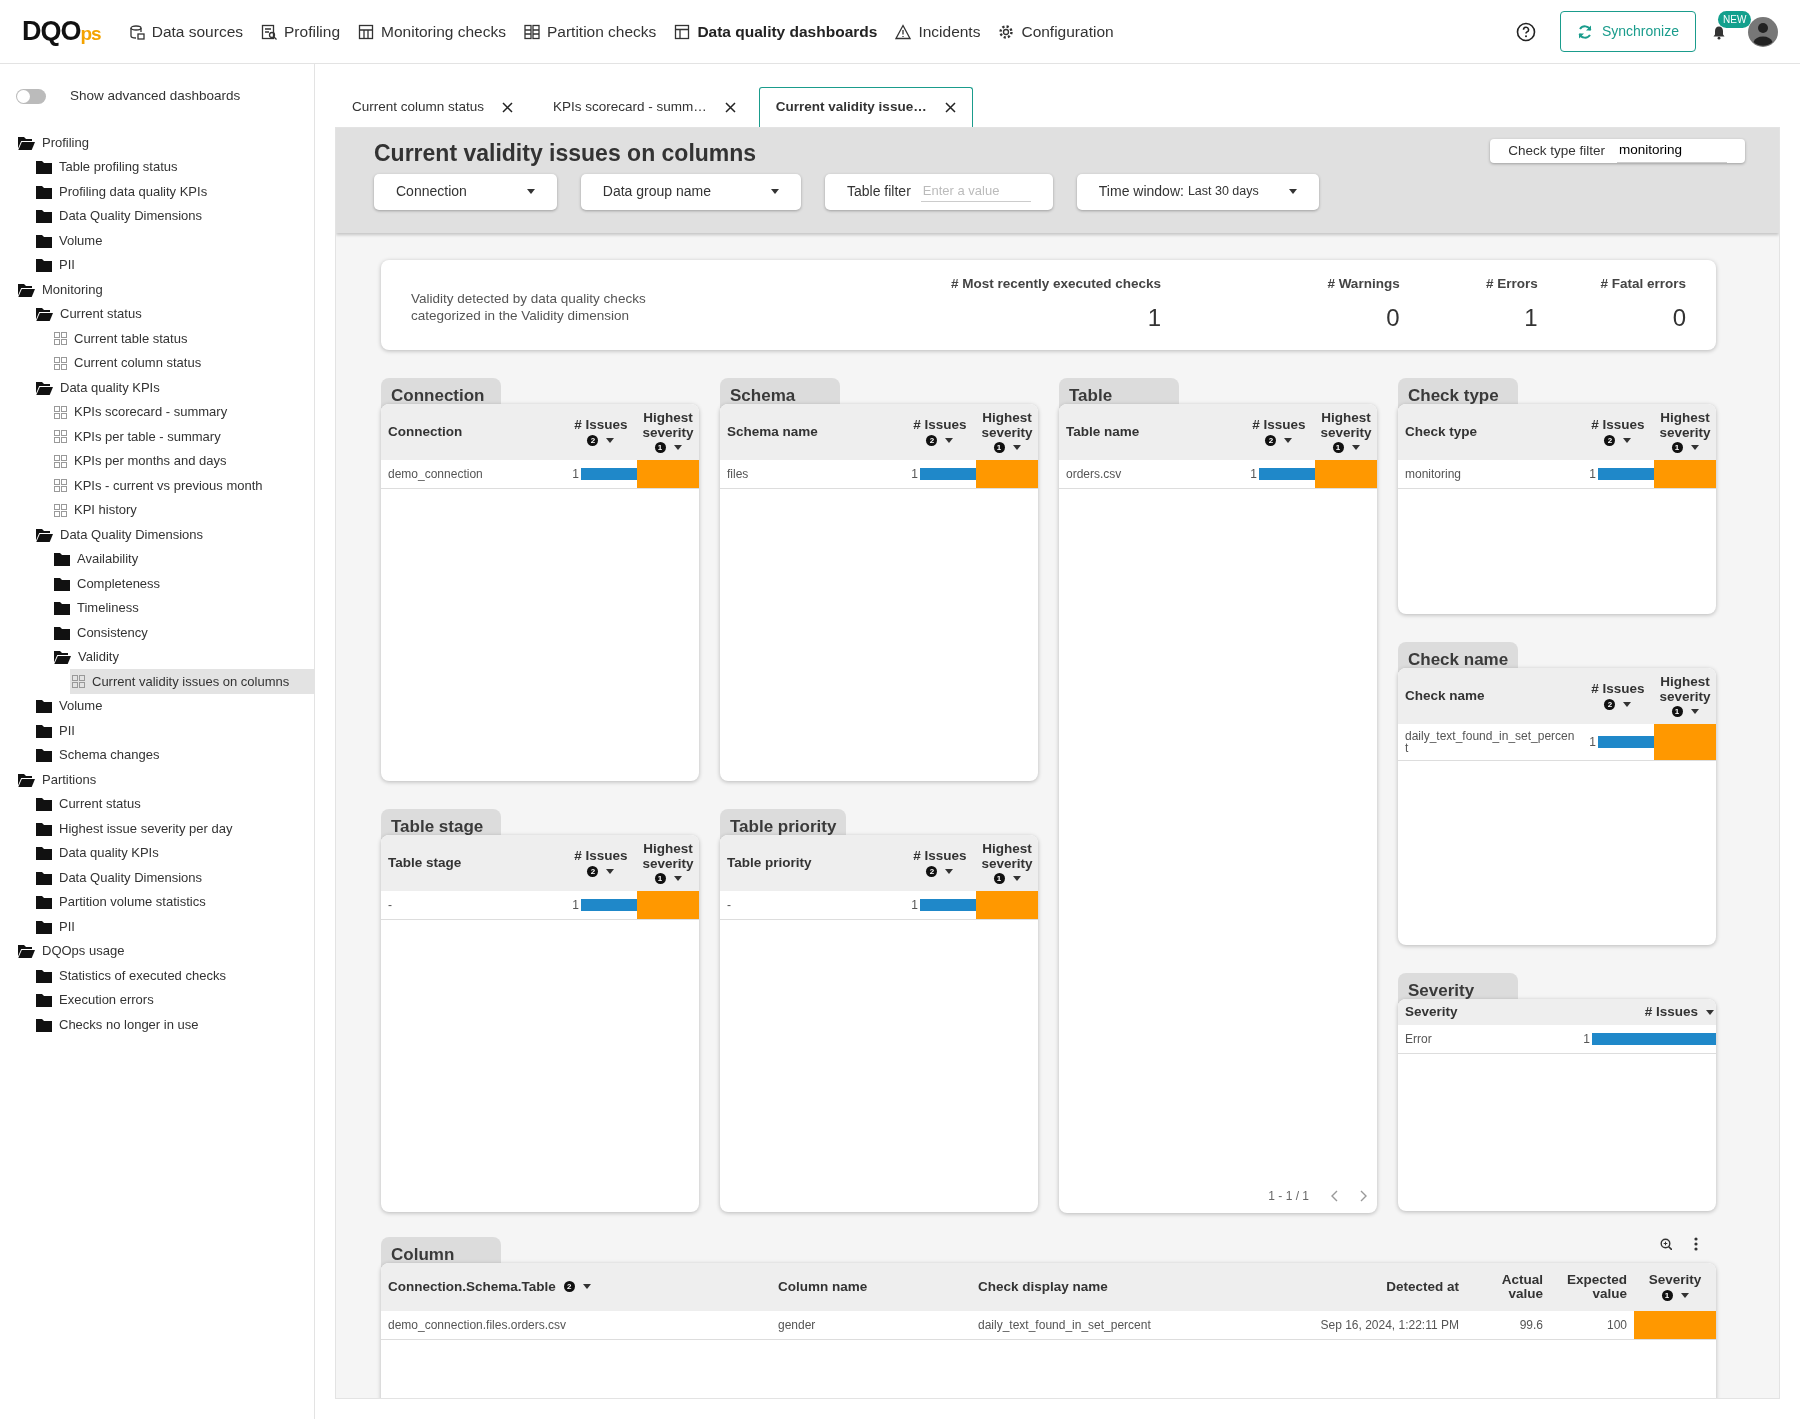 Image resolution: width=1800 pixels, height=1419 pixels. What do you see at coordinates (165, 142) in the screenshot?
I see `folder-item: Profiling` at bounding box center [165, 142].